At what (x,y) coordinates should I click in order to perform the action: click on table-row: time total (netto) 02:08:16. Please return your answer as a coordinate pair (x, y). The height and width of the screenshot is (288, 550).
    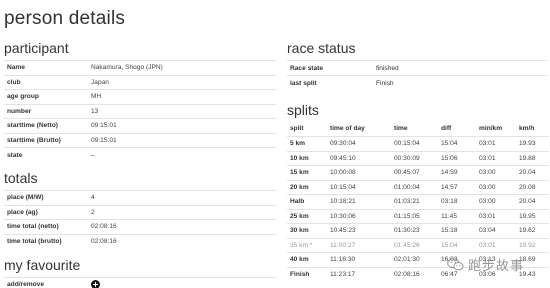
    Looking at the image, I should click on (140, 226).